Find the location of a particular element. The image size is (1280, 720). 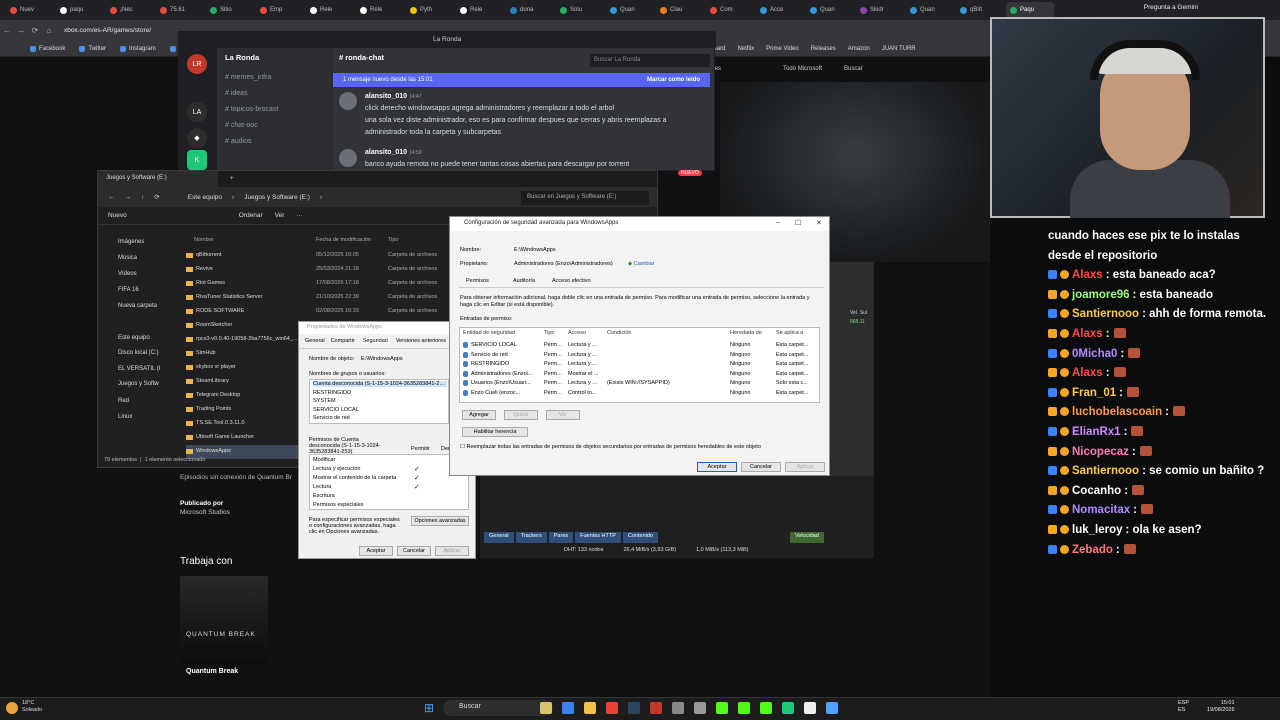

chat-username: Zebado is located at coordinates (1092, 550).